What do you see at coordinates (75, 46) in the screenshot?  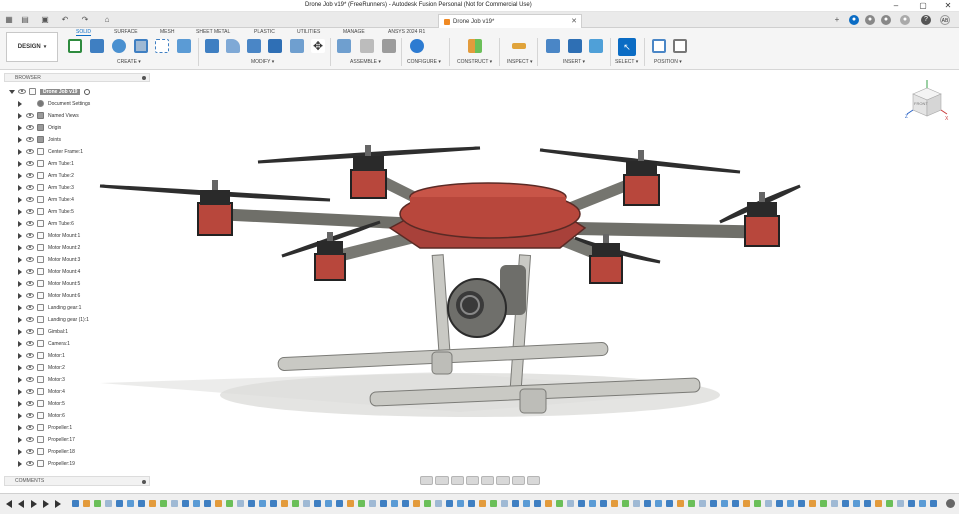 I see `new-sketch-icon` at bounding box center [75, 46].